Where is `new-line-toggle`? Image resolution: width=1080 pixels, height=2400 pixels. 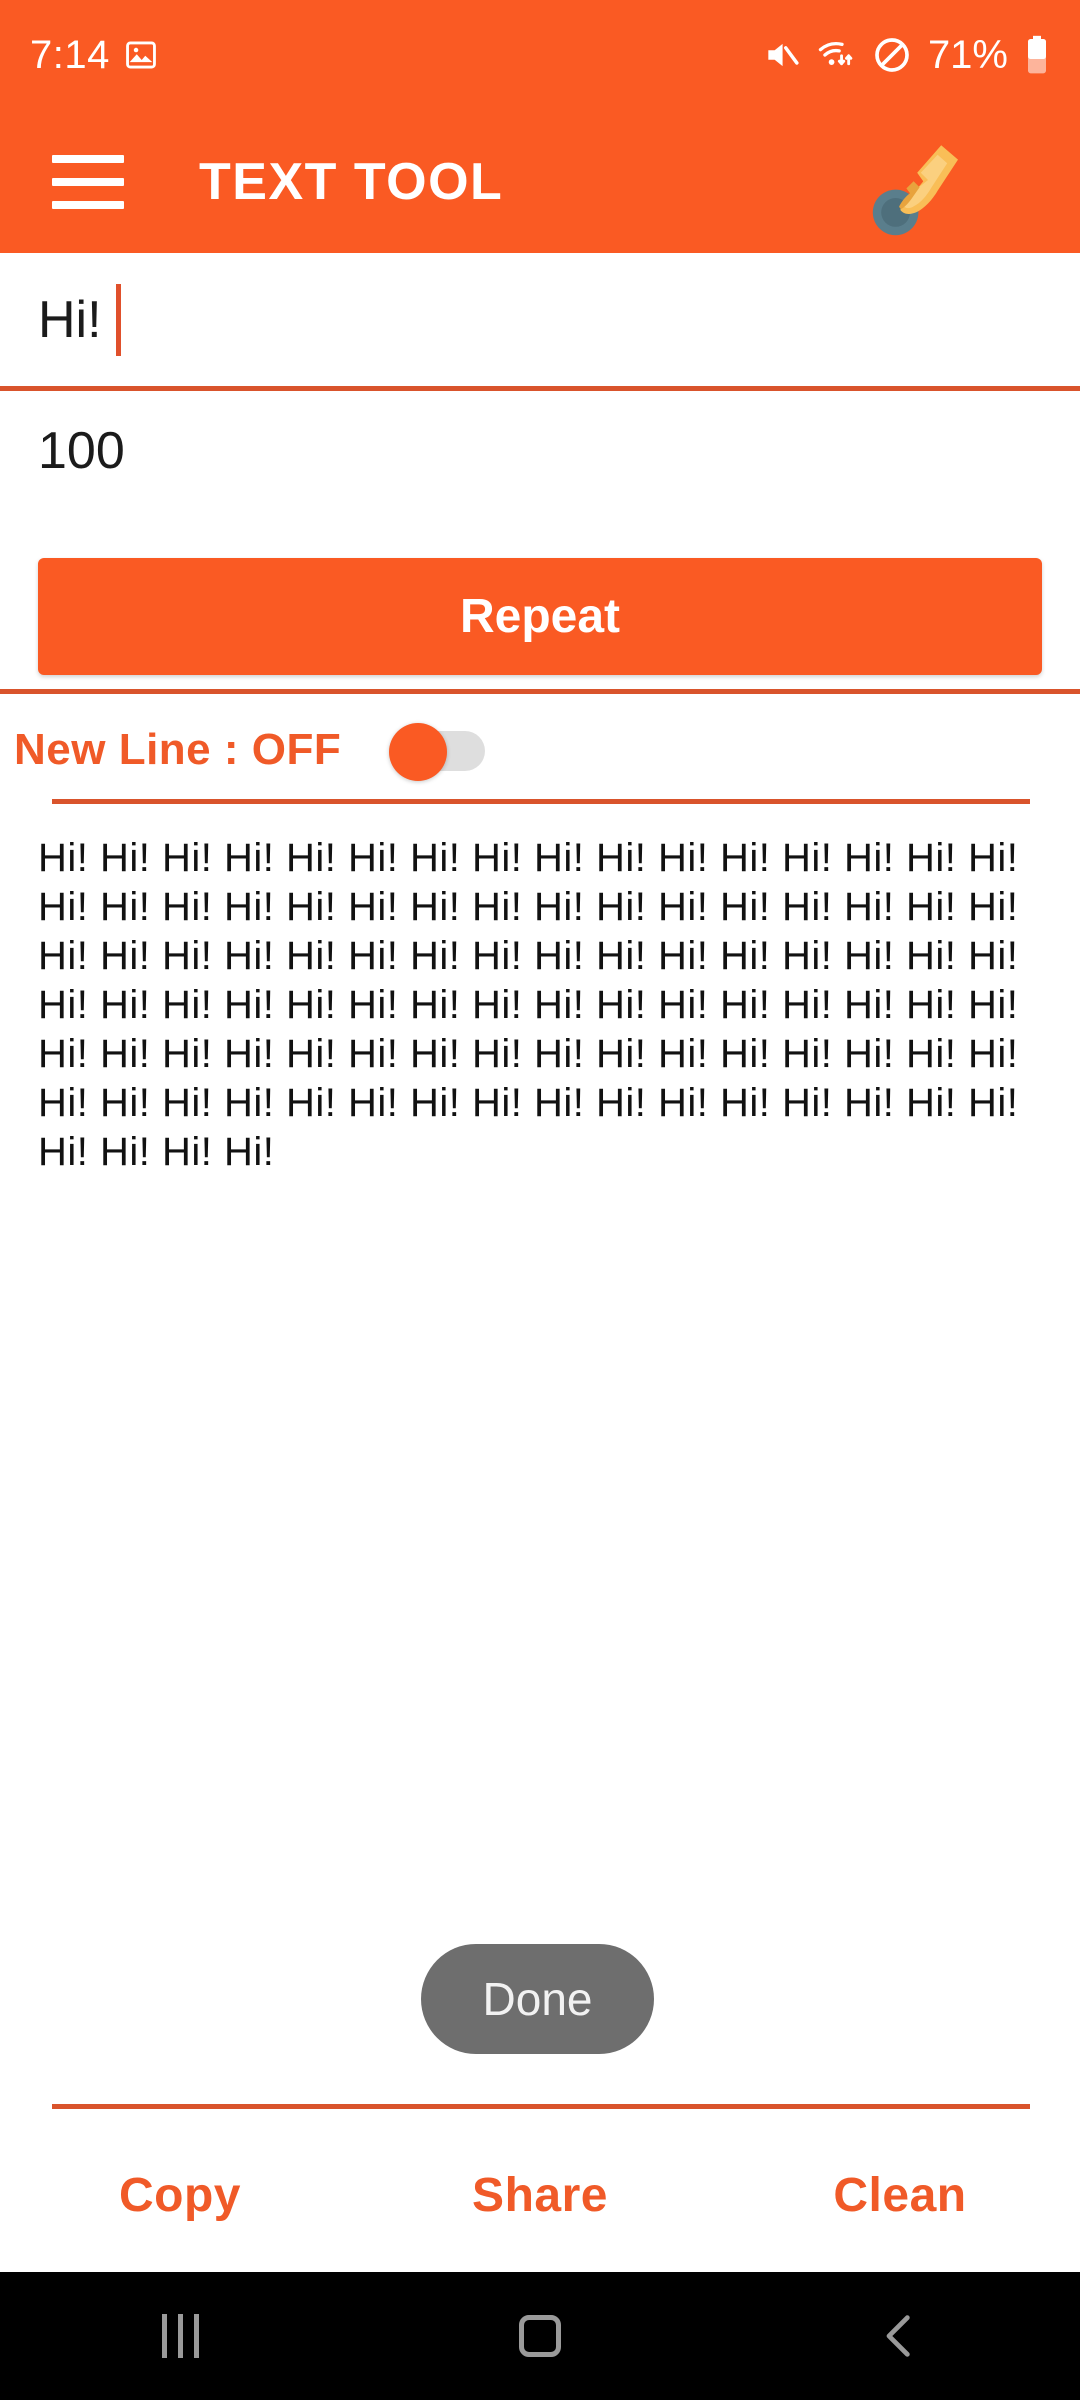
new-line-toggle is located at coordinates (437, 752).